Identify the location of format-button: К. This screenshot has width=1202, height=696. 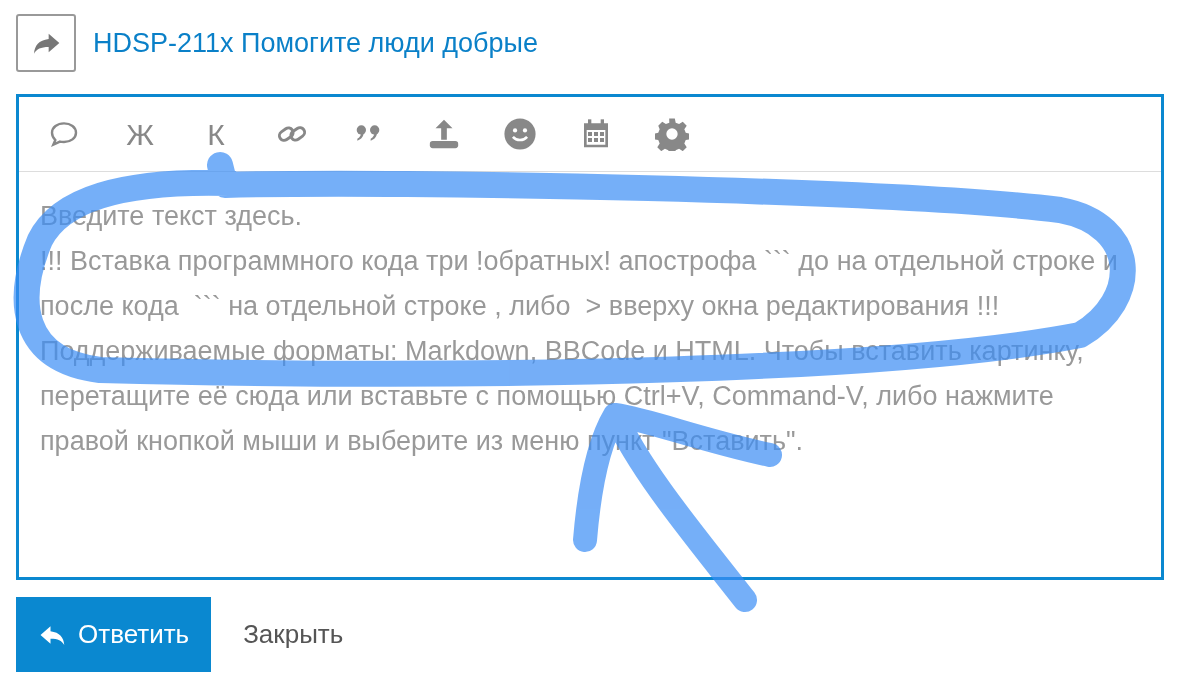
(216, 134).